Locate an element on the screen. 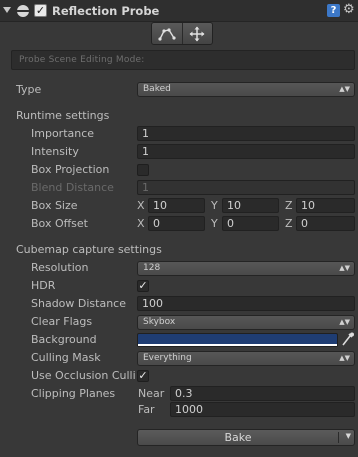 Image resolution: width=358 pixels, height=457 pixels. edit-bounds-icon is located at coordinates (167, 34).